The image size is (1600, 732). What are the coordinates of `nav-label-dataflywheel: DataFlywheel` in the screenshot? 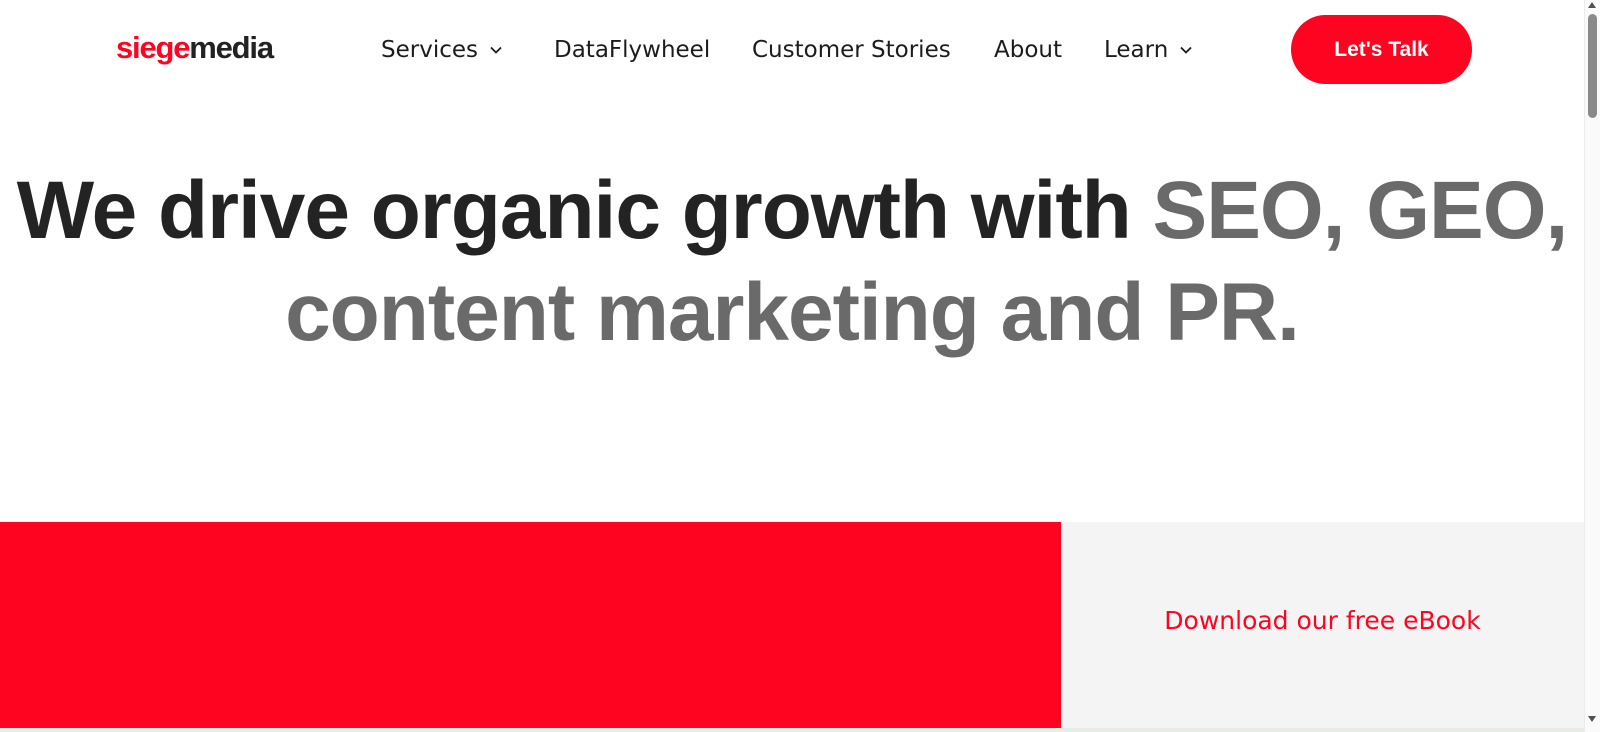 It's located at (632, 50).